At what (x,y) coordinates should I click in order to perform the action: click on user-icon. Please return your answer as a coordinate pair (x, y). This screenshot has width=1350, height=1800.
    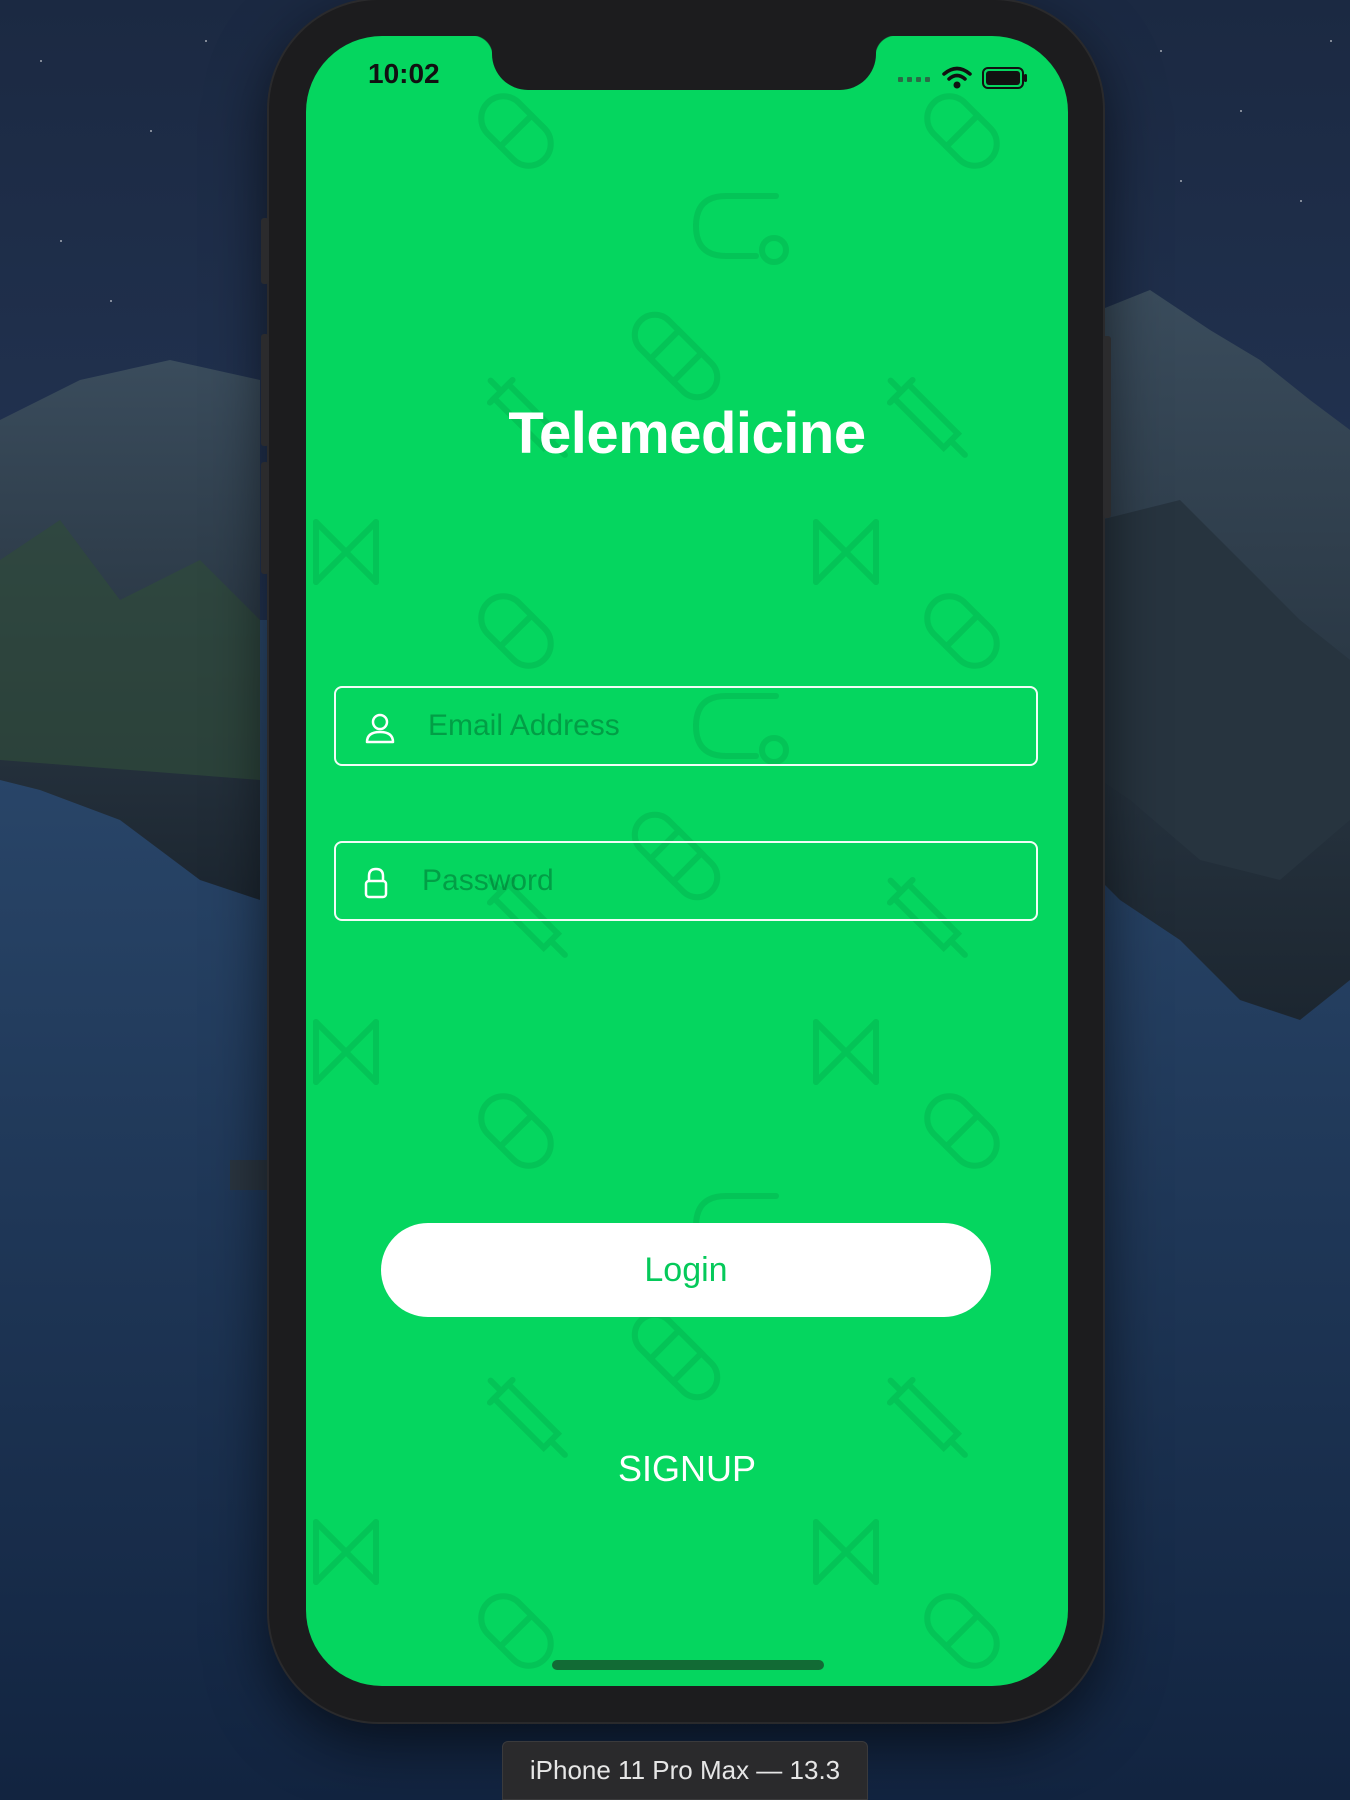
    Looking at the image, I should click on (380, 728).